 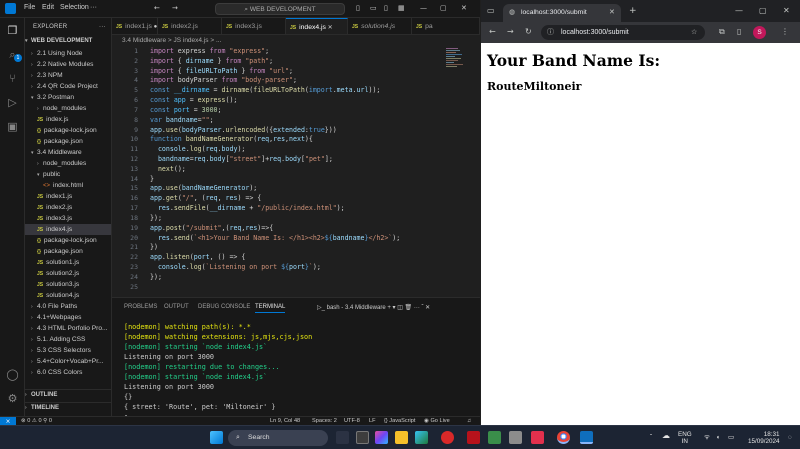 I want to click on customize-layout-icon: ▦, so click(x=401, y=8).